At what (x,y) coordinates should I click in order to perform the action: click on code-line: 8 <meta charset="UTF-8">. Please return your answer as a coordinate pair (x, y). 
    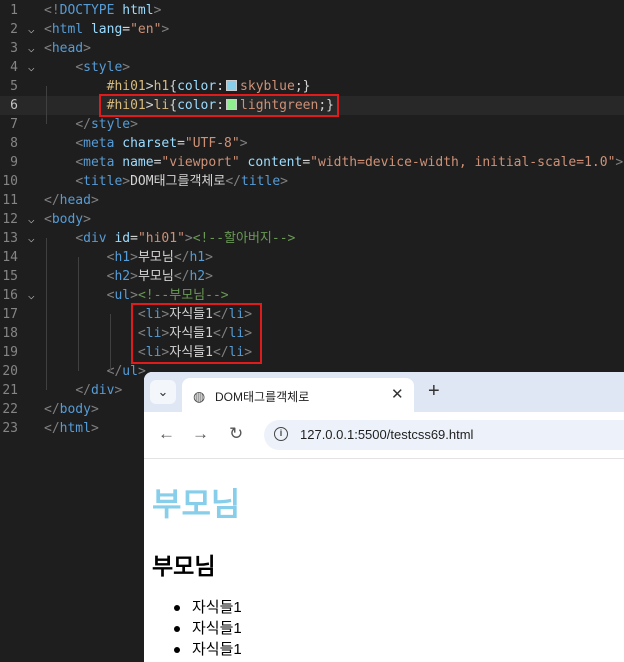
    Looking at the image, I should click on (312, 143).